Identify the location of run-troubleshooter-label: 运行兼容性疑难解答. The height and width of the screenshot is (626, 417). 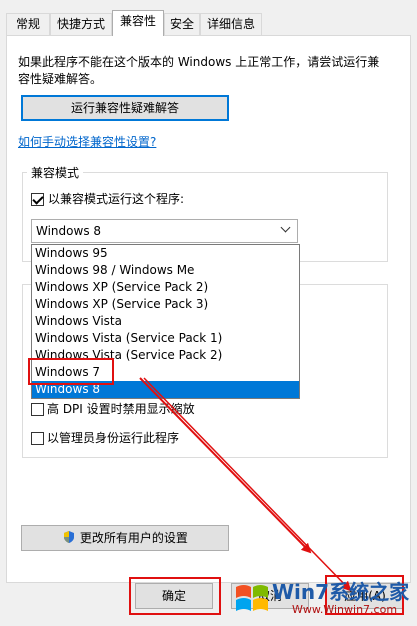
(124, 108).